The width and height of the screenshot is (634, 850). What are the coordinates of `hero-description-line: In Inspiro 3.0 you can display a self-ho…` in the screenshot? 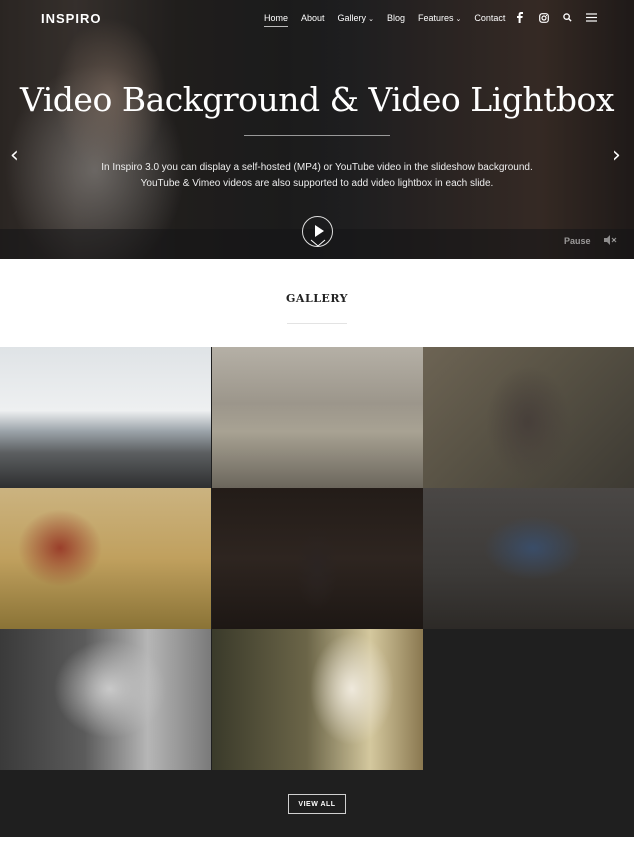 It's located at (317, 167).